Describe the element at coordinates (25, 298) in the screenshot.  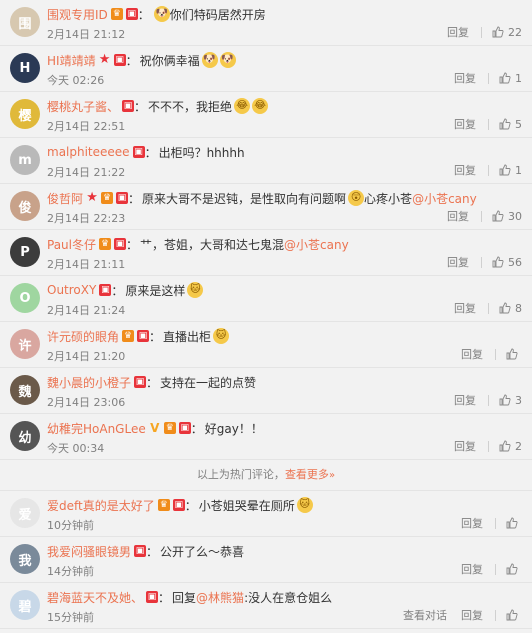
I see `avatar: O` at that location.